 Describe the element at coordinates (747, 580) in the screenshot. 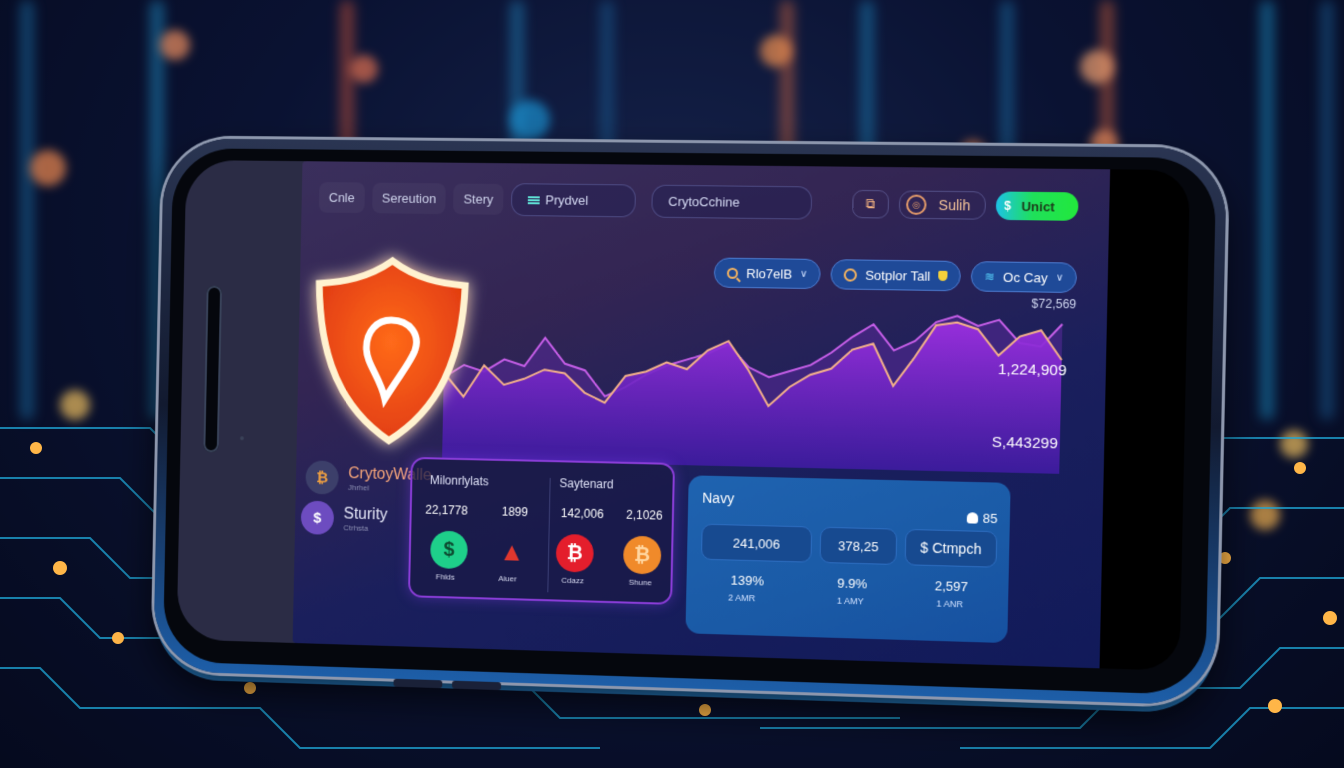

I see `stat-percentage: 139%` at that location.